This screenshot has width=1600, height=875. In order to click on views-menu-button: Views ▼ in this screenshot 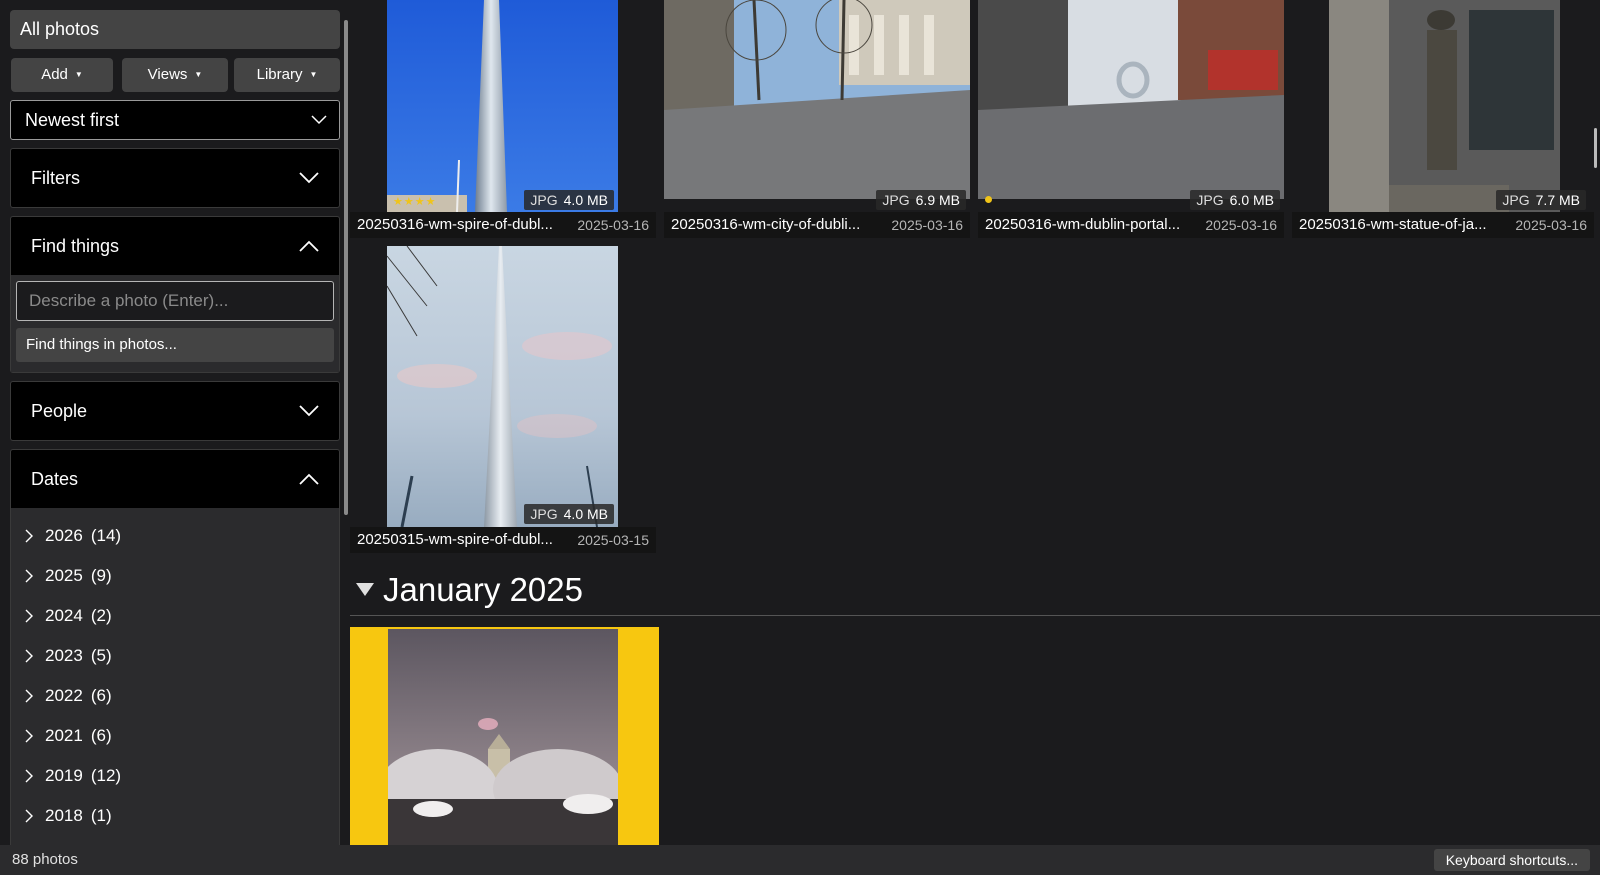, I will do `click(175, 75)`.